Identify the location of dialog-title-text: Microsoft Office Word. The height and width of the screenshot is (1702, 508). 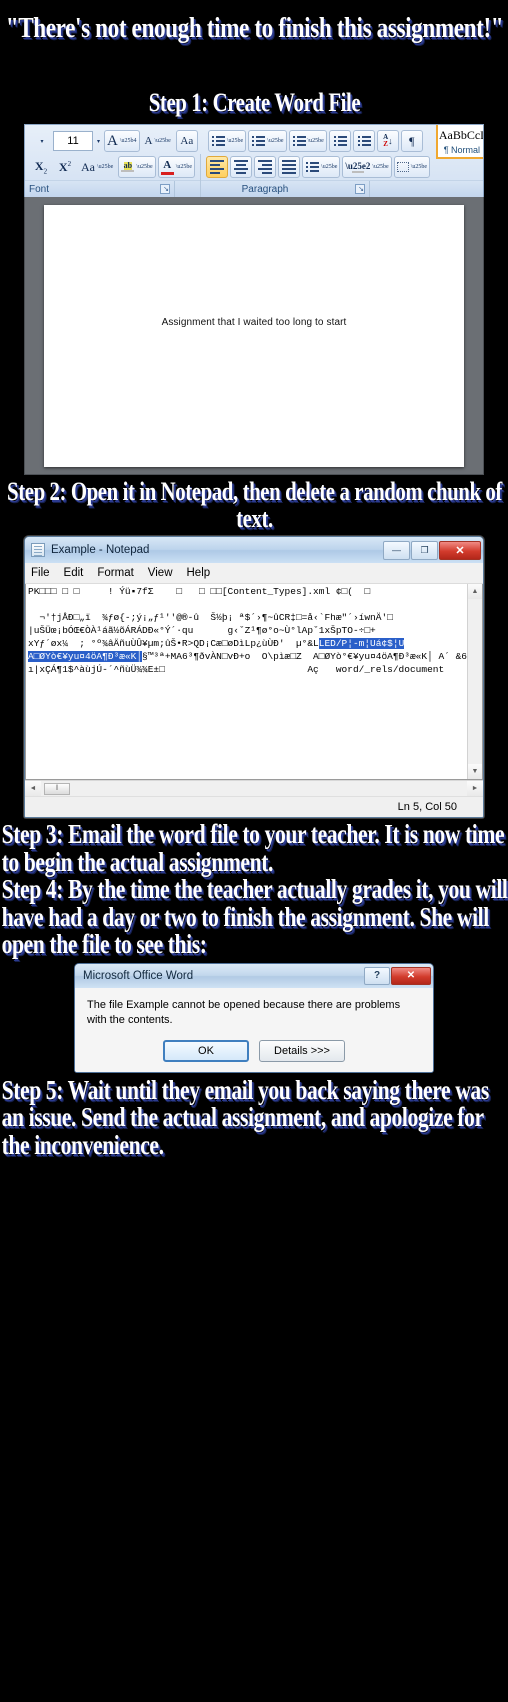
(138, 975).